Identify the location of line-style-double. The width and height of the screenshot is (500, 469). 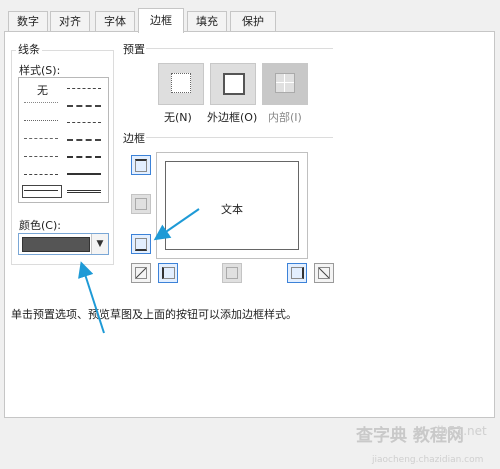
(84, 191).